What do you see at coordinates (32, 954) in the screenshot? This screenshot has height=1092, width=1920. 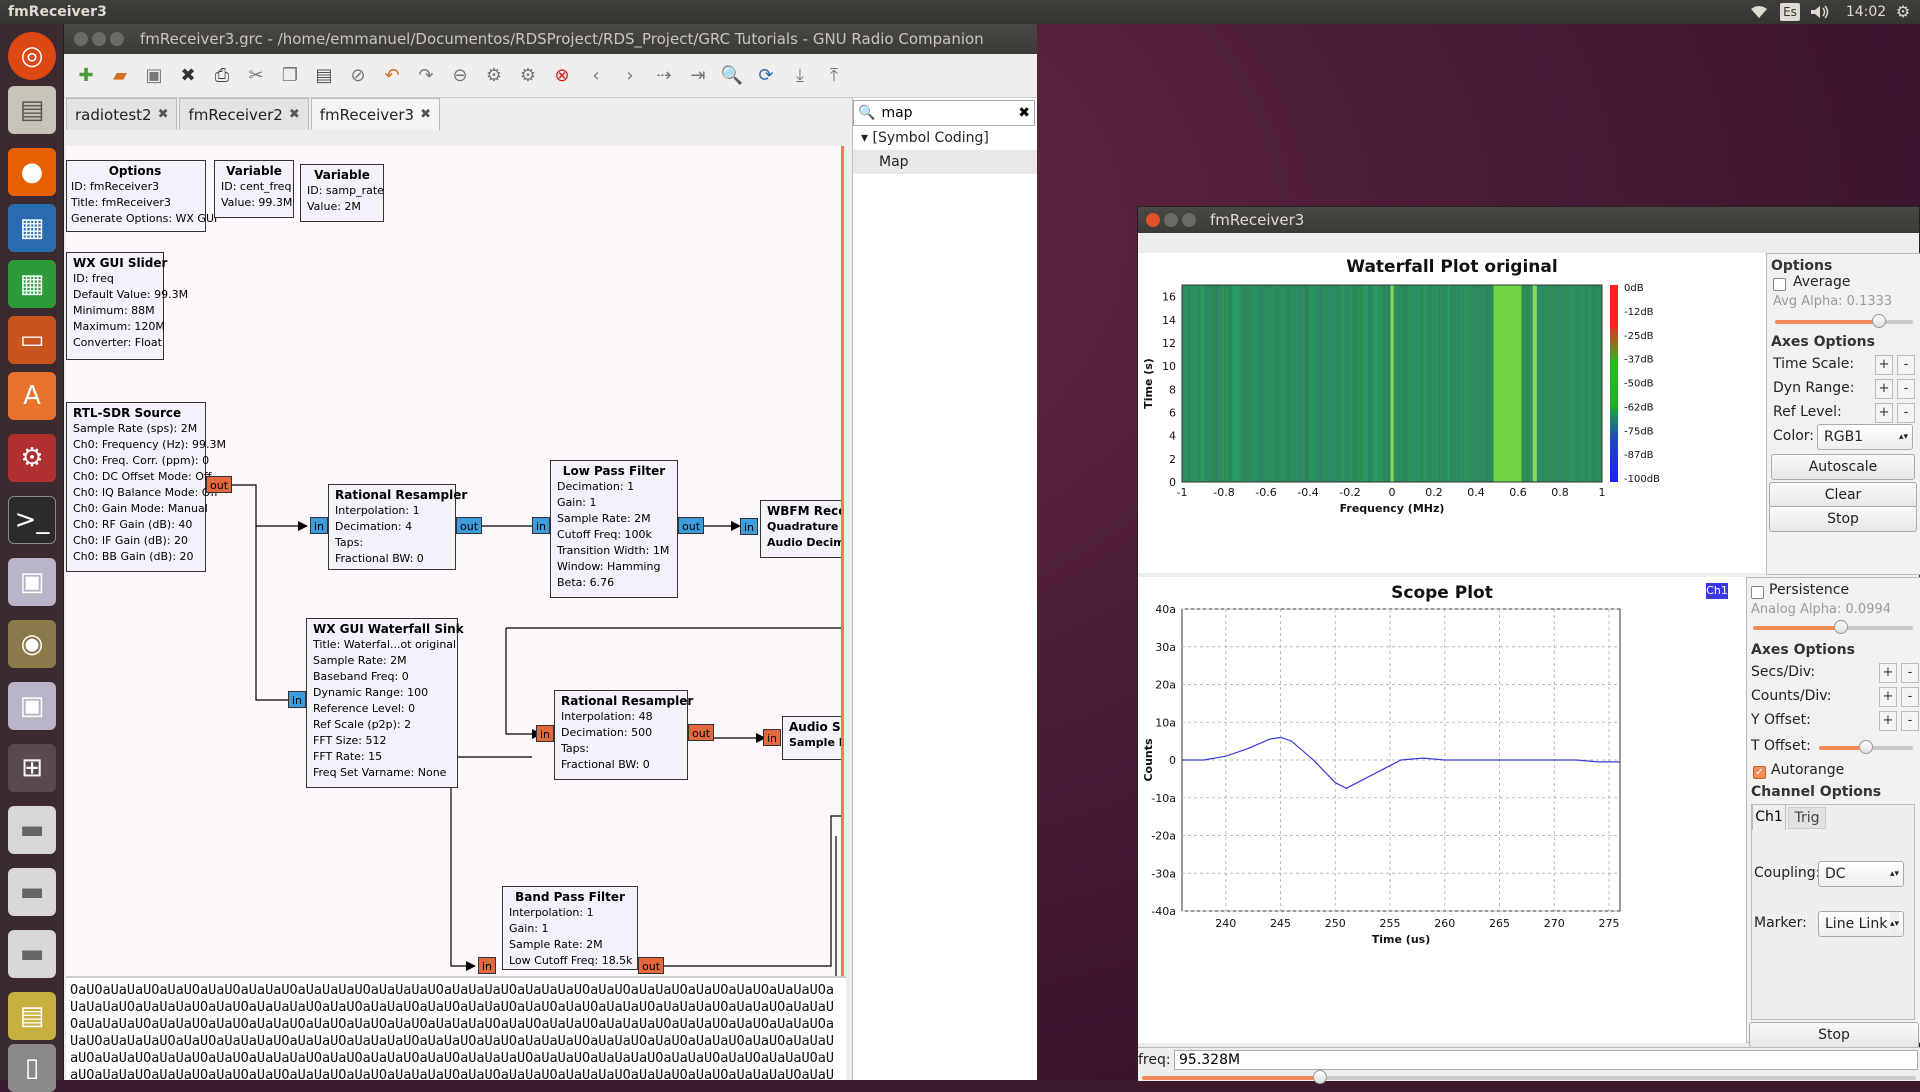 I see `drive-icon-3: ▬` at bounding box center [32, 954].